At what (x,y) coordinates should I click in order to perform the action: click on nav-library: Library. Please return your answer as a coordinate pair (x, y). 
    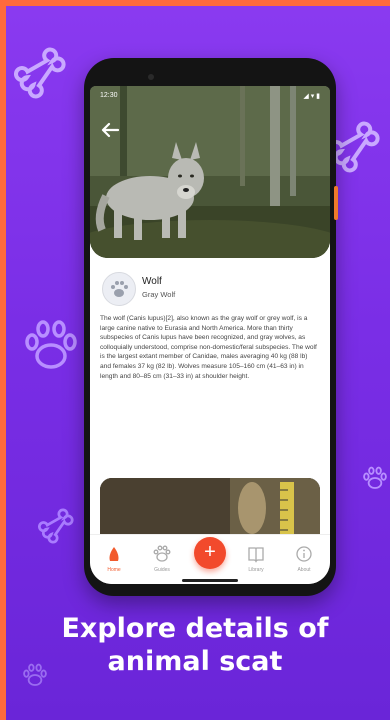
    Looking at the image, I should click on (256, 560).